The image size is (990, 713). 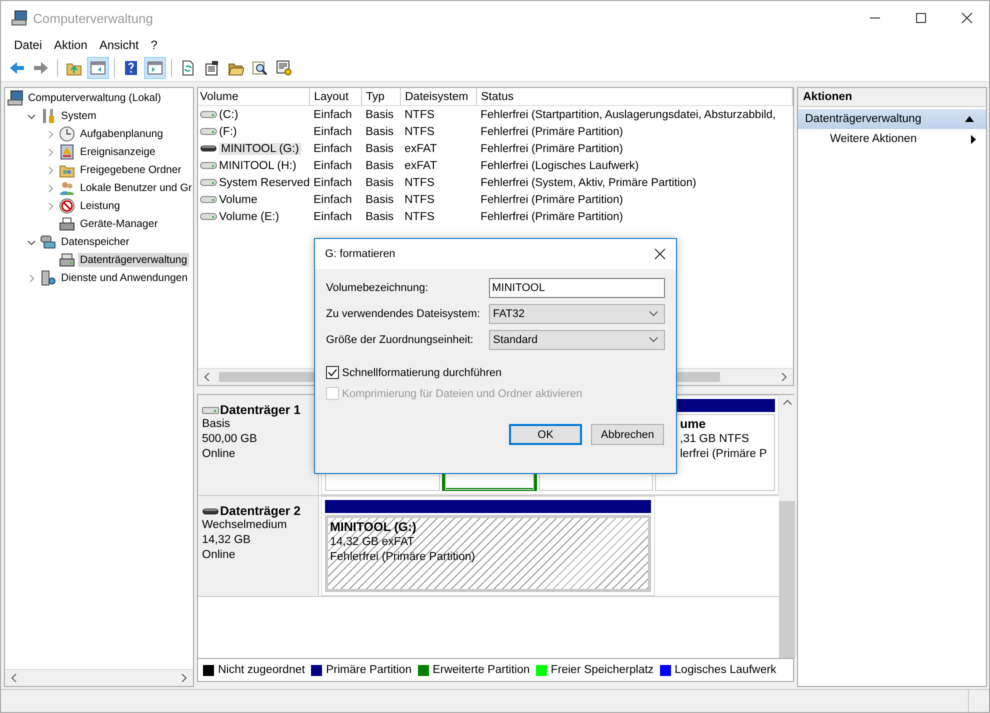 I want to click on column-header: Typ, so click(x=381, y=97).